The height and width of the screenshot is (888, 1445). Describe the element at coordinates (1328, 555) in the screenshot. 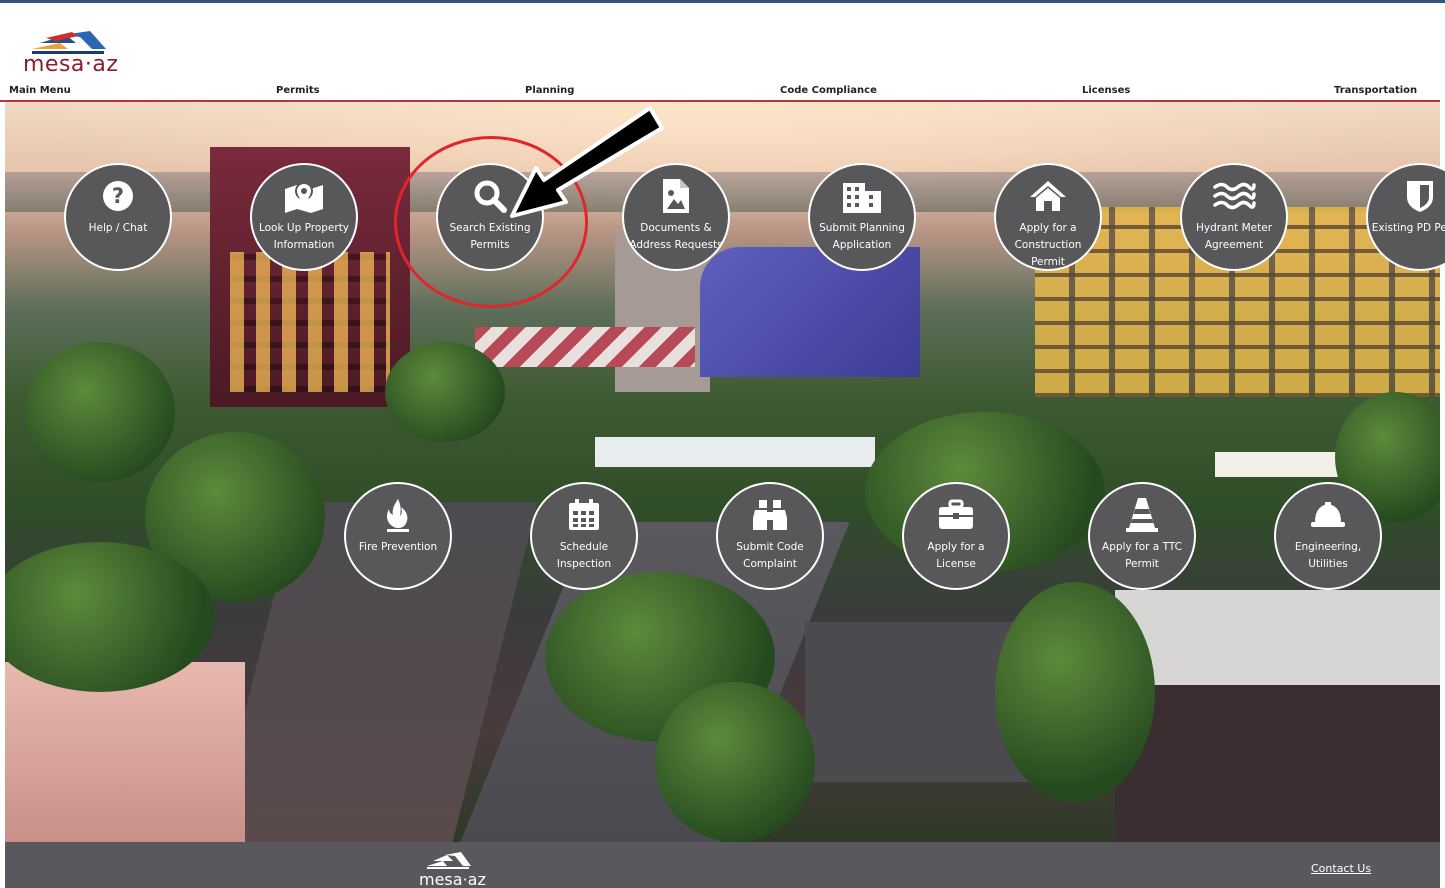

I see `tile-label: Engineering, Utilities` at that location.